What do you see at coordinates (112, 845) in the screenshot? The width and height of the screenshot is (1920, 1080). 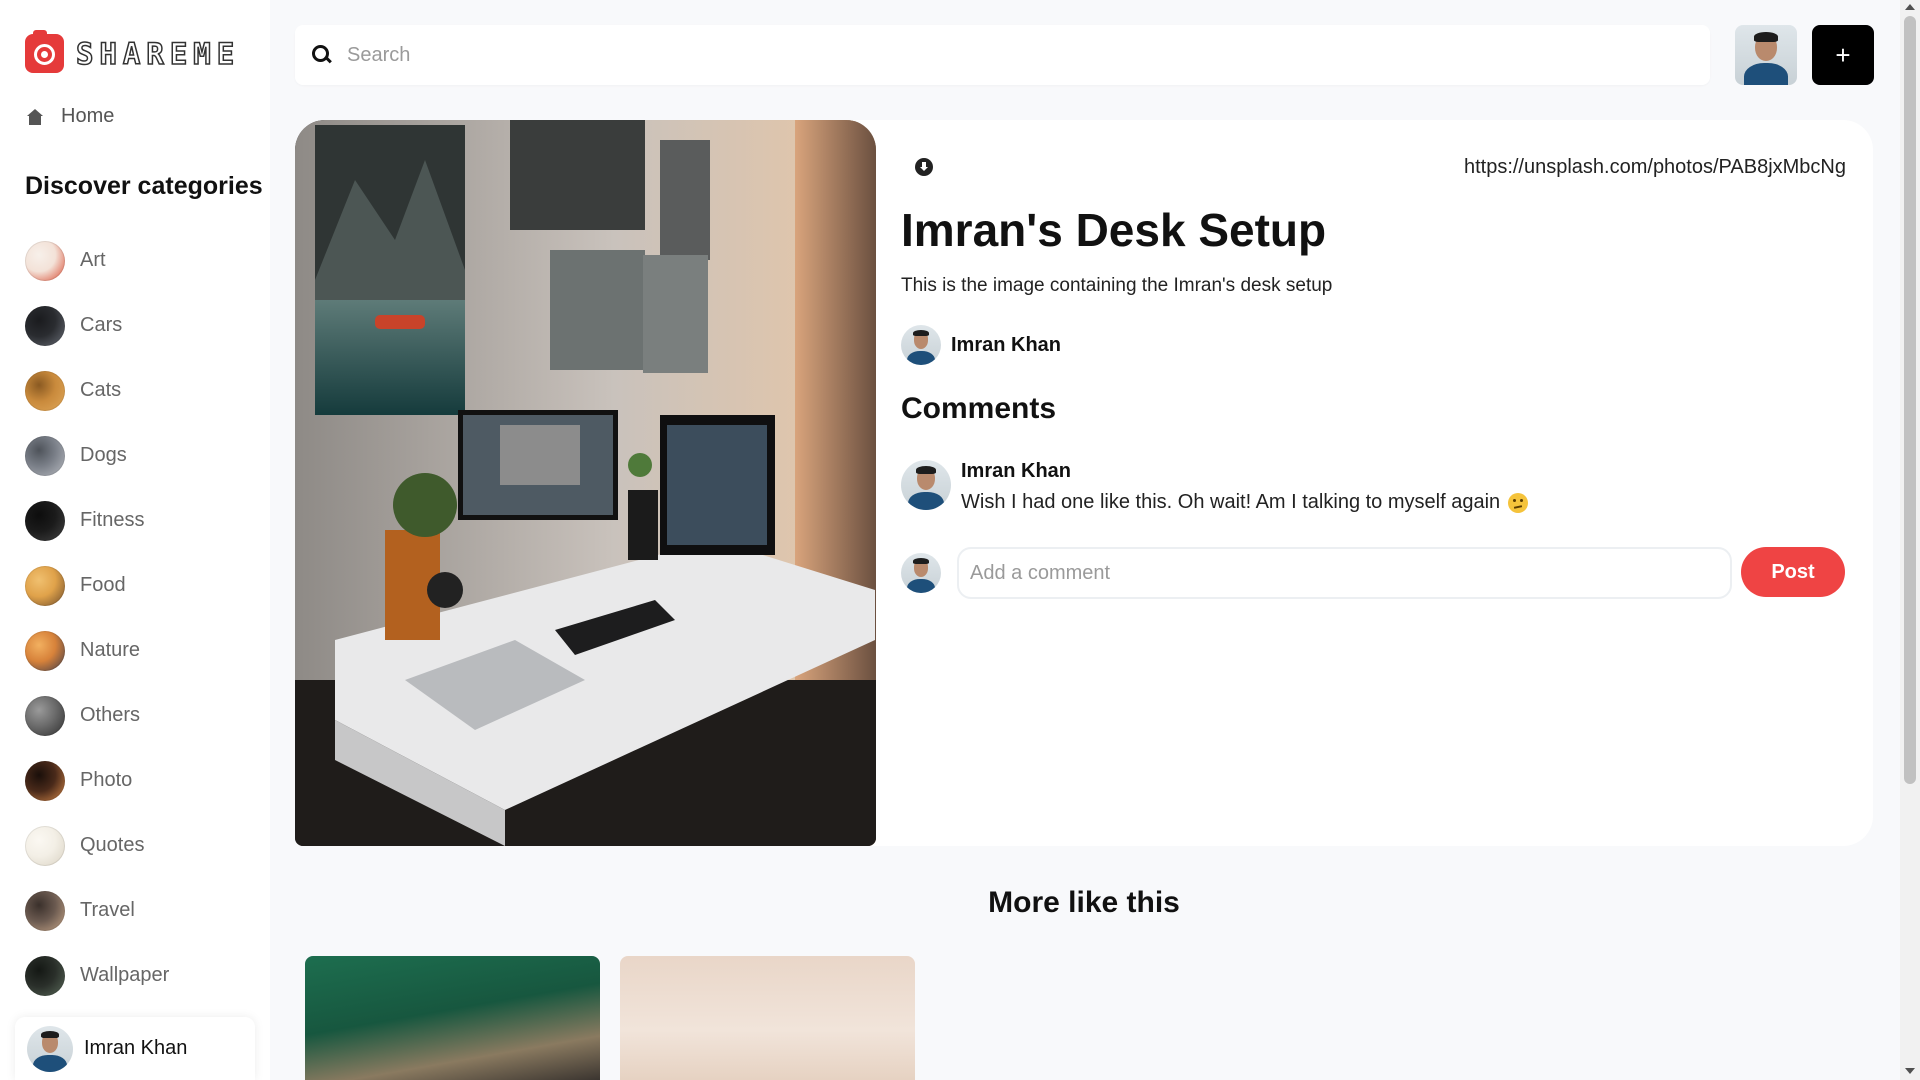 I see `category-label: Quotes` at bounding box center [112, 845].